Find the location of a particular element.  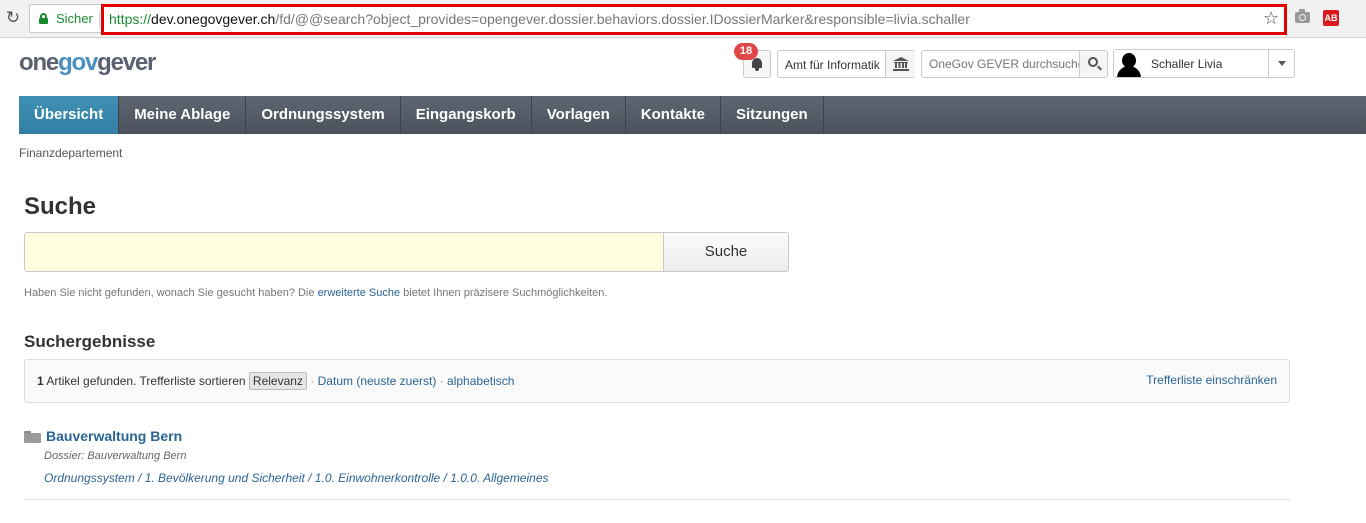

nav-item-kontakte: Kontakte is located at coordinates (673, 115).